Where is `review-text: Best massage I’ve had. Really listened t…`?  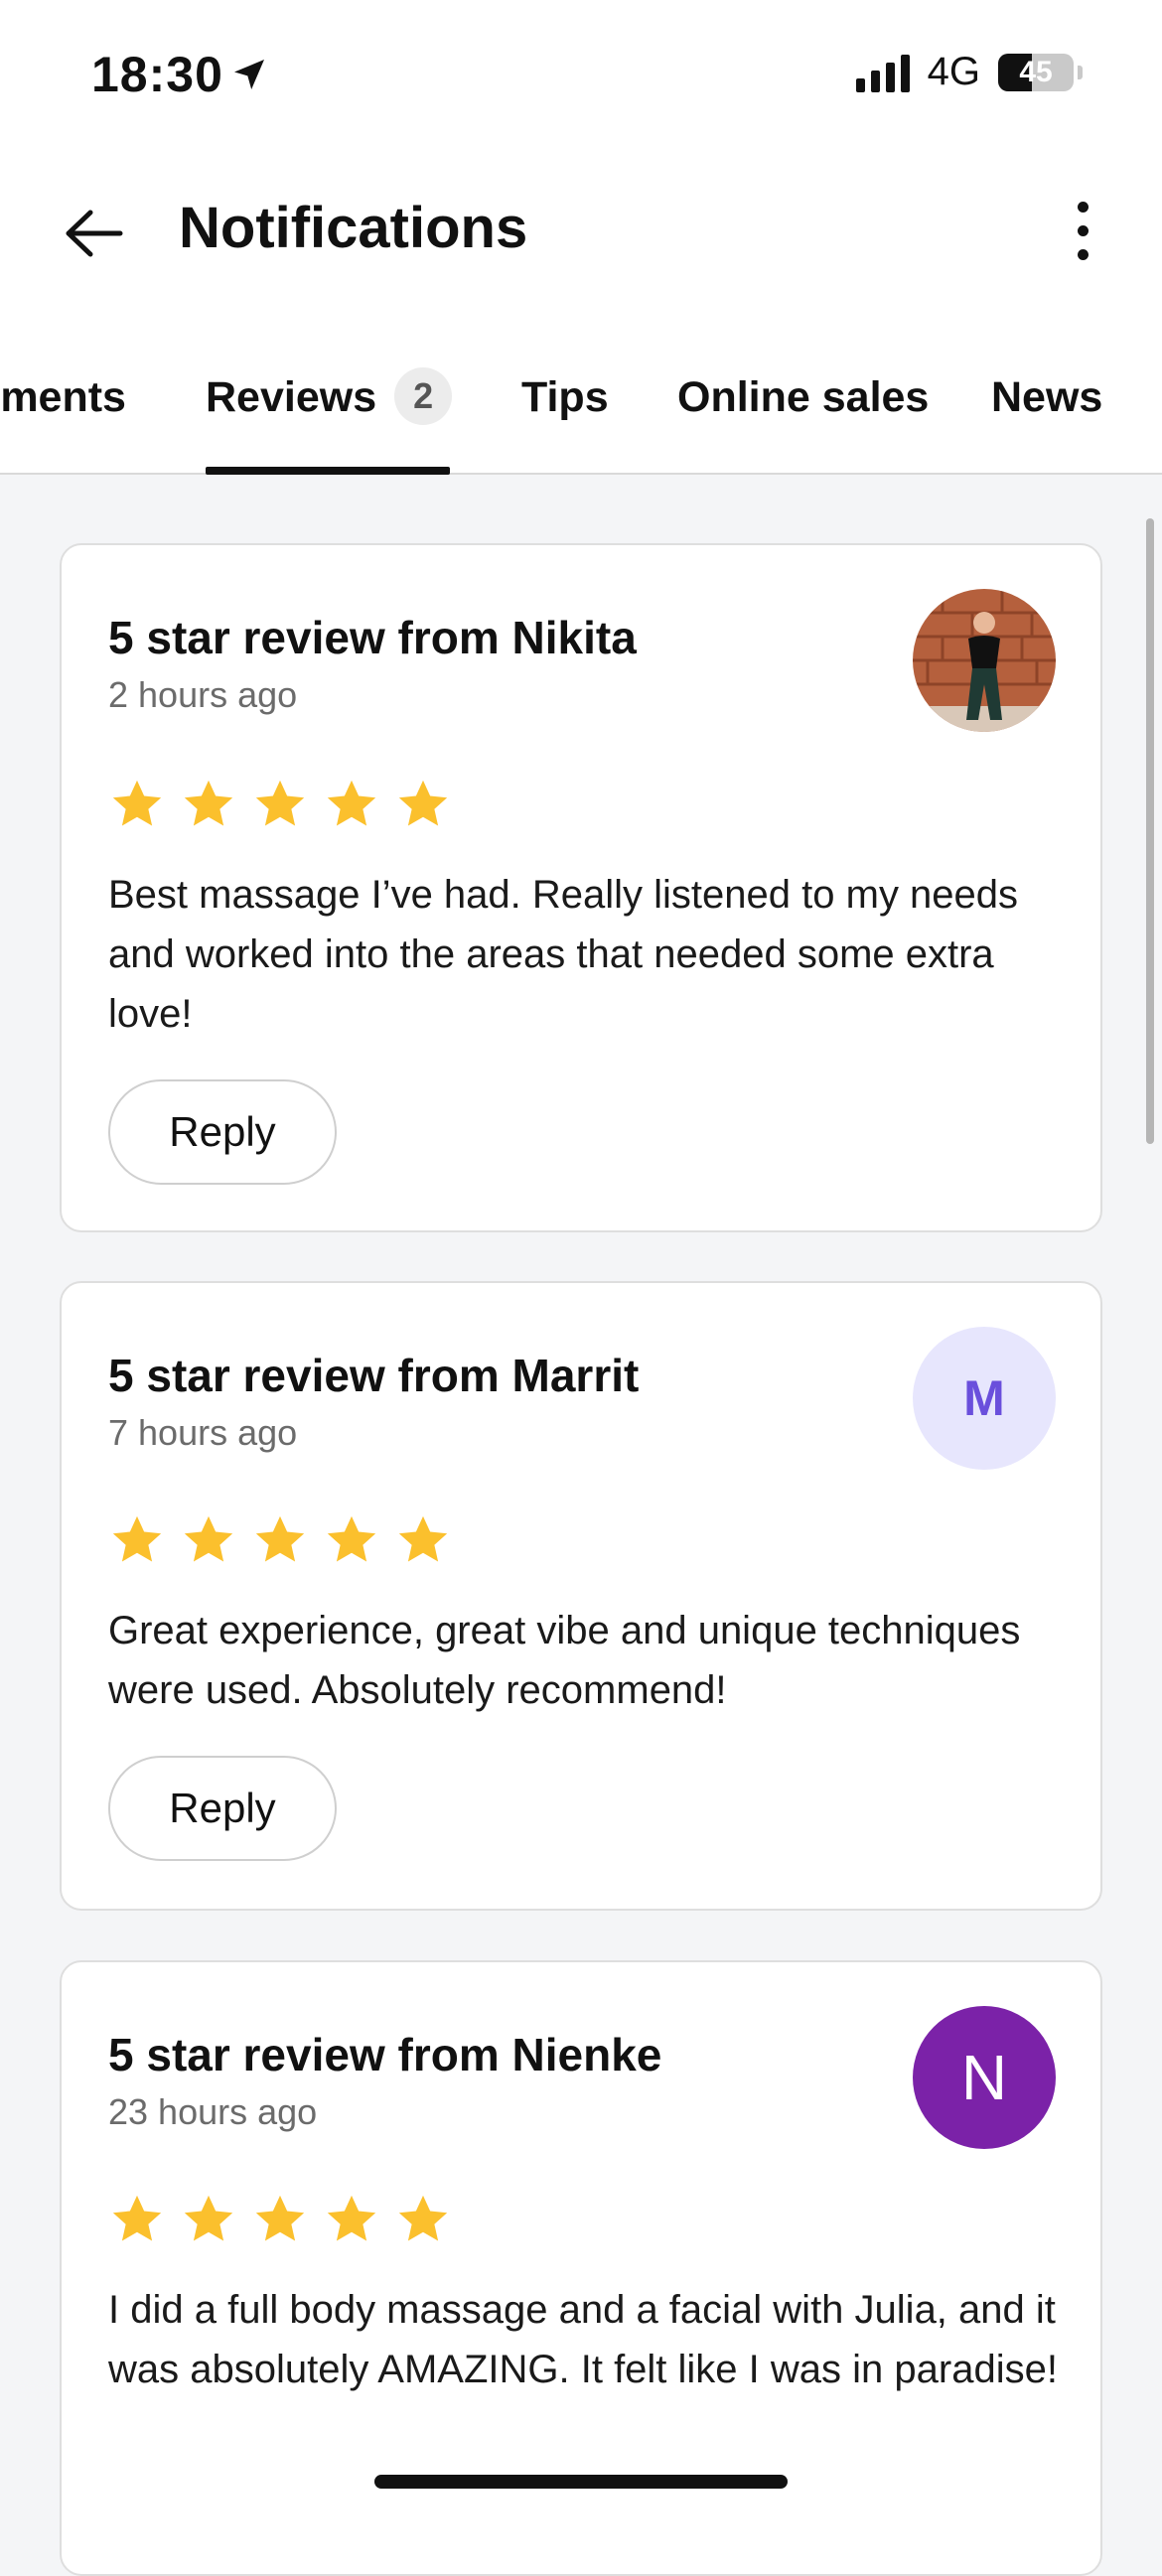
review-text: Best massage I’ve had. Really listened t… is located at coordinates (563, 955).